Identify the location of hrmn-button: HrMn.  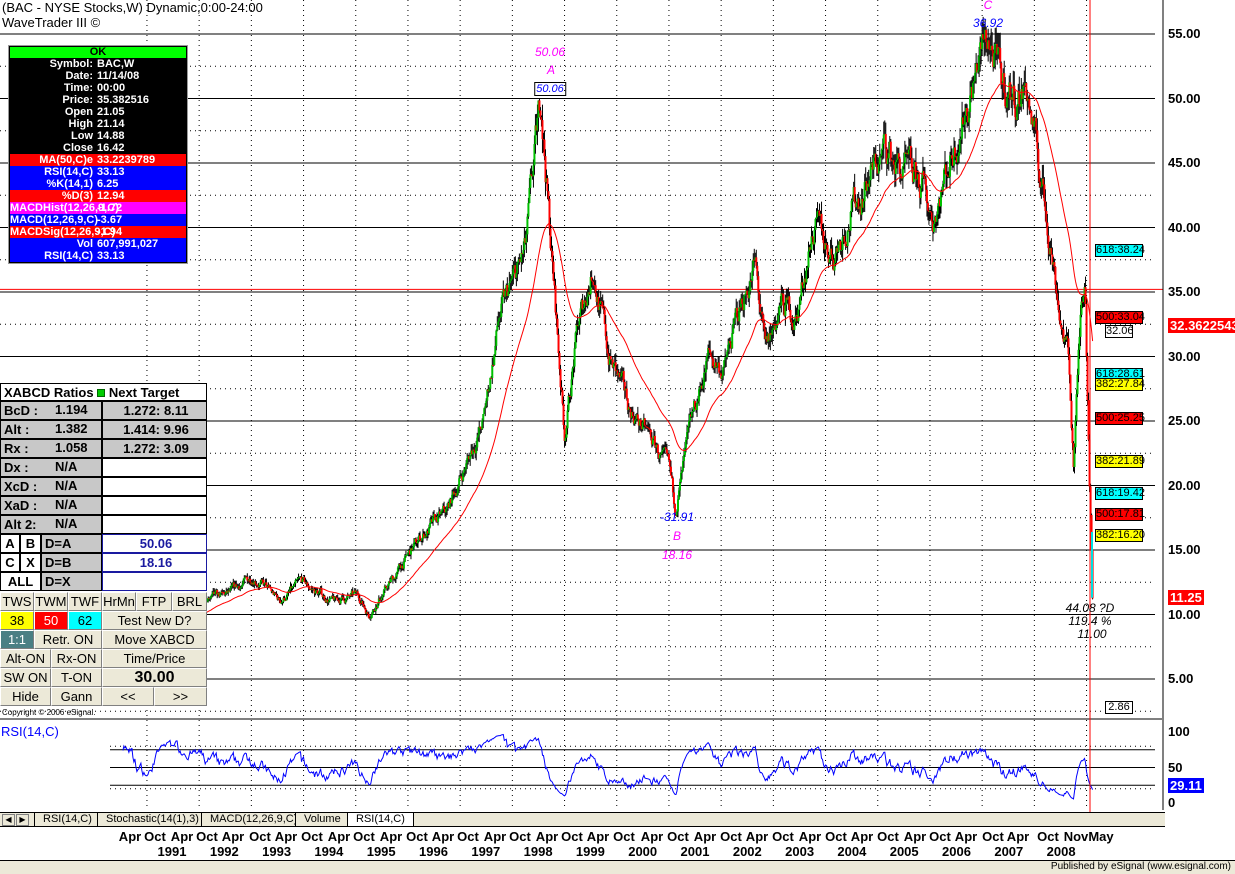
(119, 601).